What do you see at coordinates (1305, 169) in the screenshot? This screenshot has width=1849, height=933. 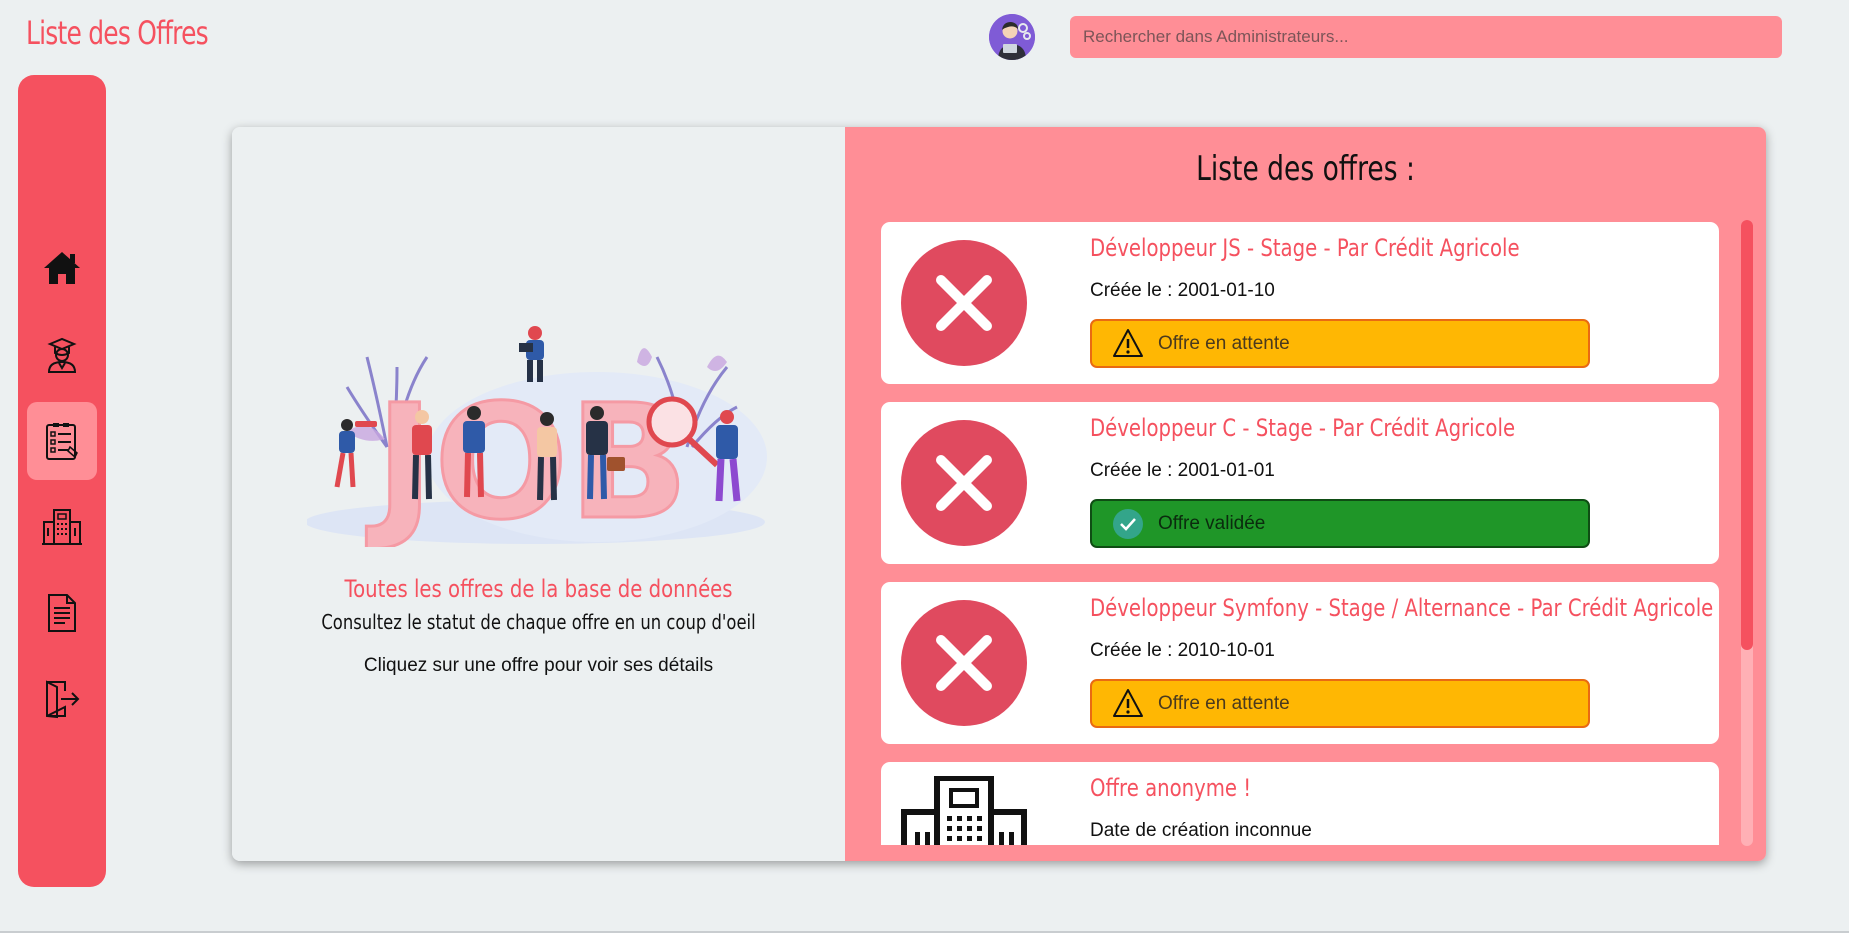 I see `offers-list-title: Liste des offres :` at bounding box center [1305, 169].